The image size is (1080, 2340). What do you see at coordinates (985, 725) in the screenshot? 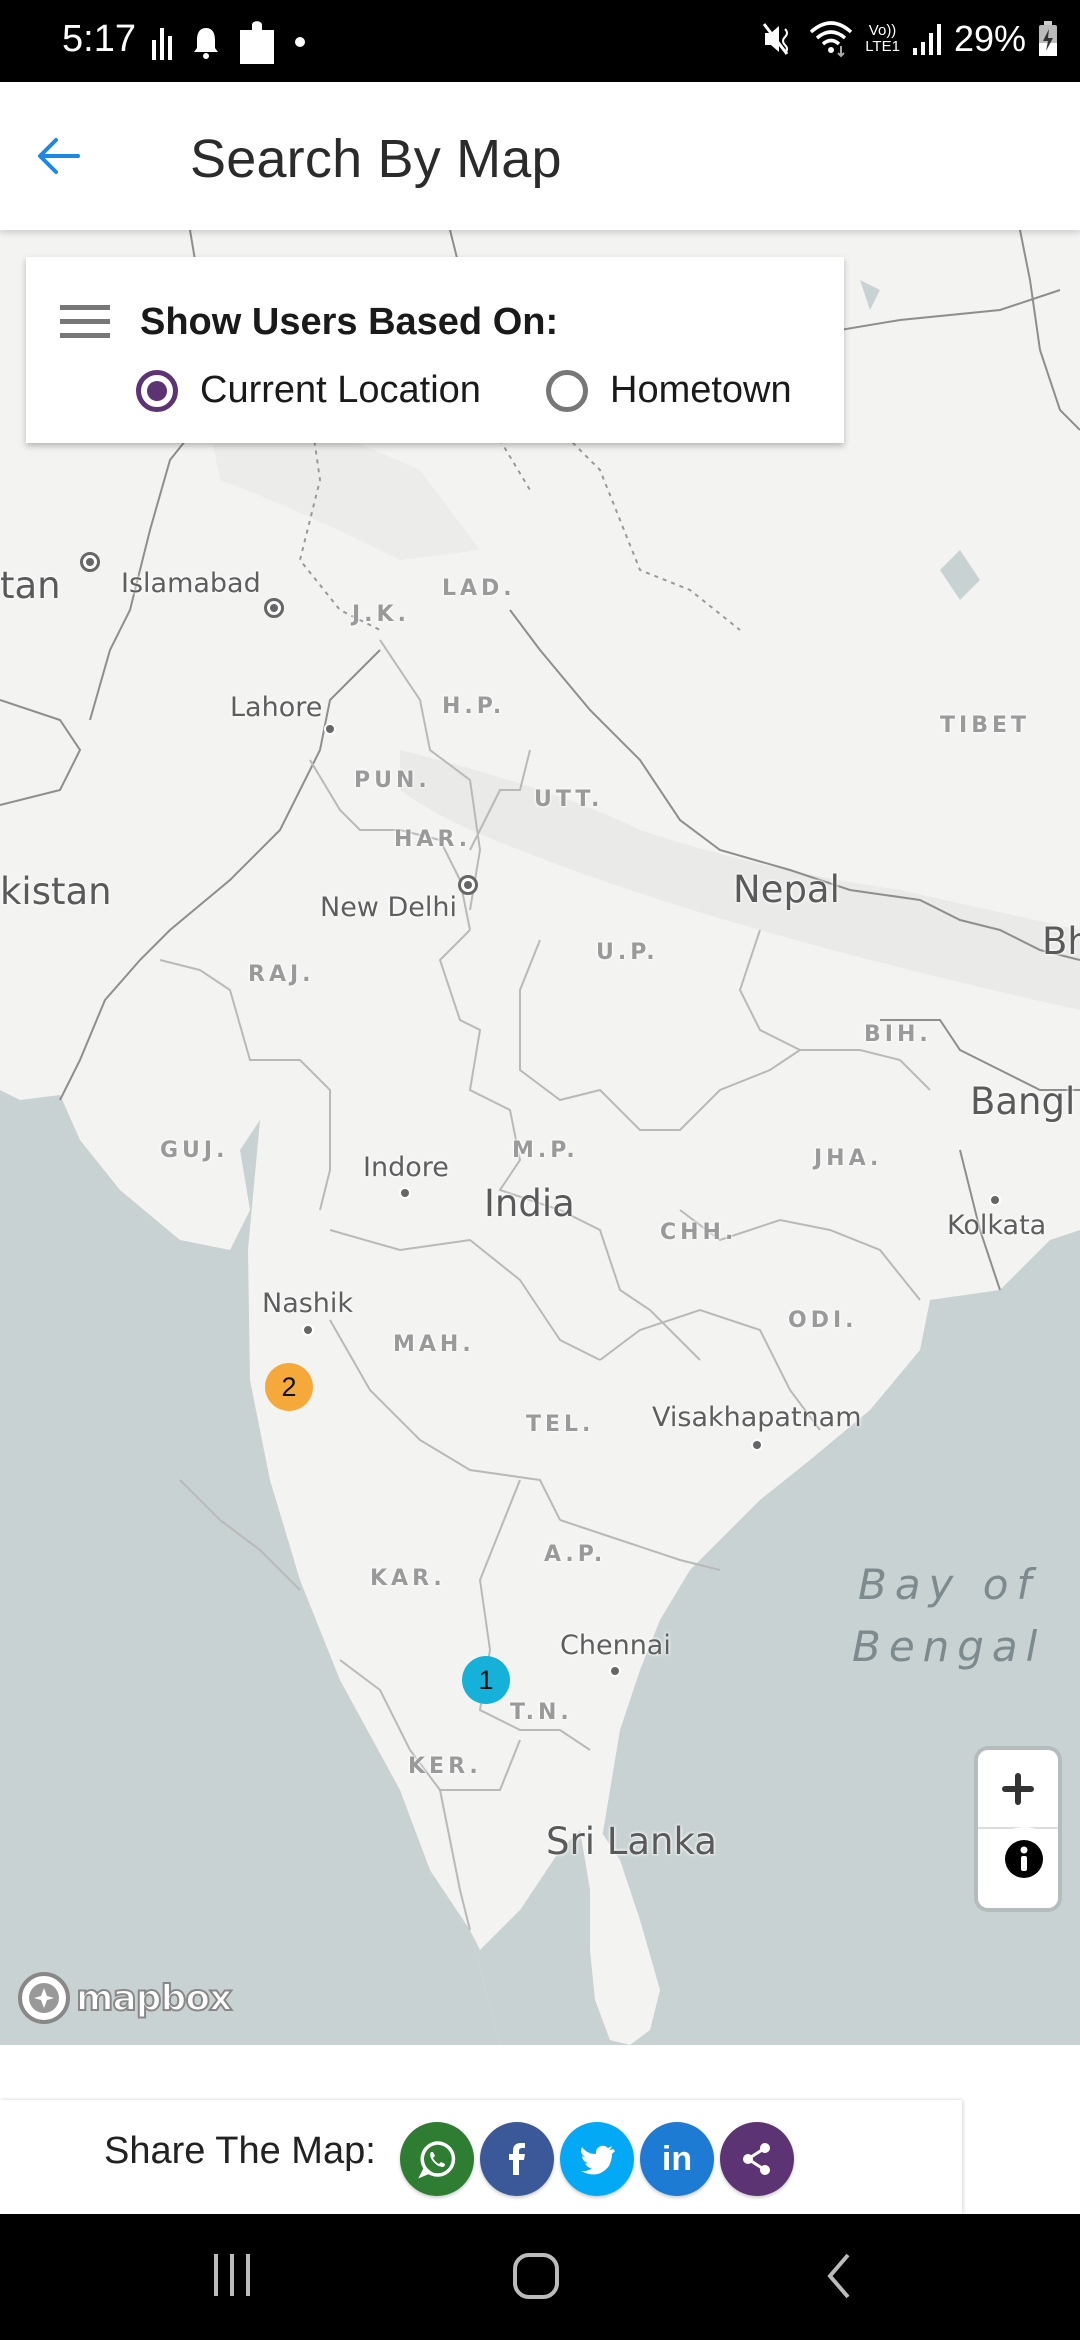
I see `map-label-region: TIBET` at bounding box center [985, 725].